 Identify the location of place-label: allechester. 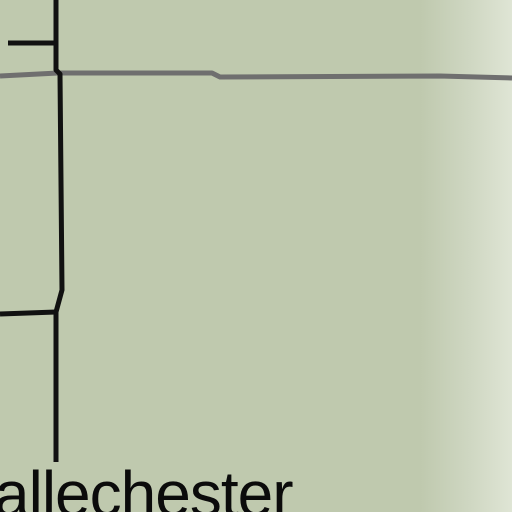
(146, 485).